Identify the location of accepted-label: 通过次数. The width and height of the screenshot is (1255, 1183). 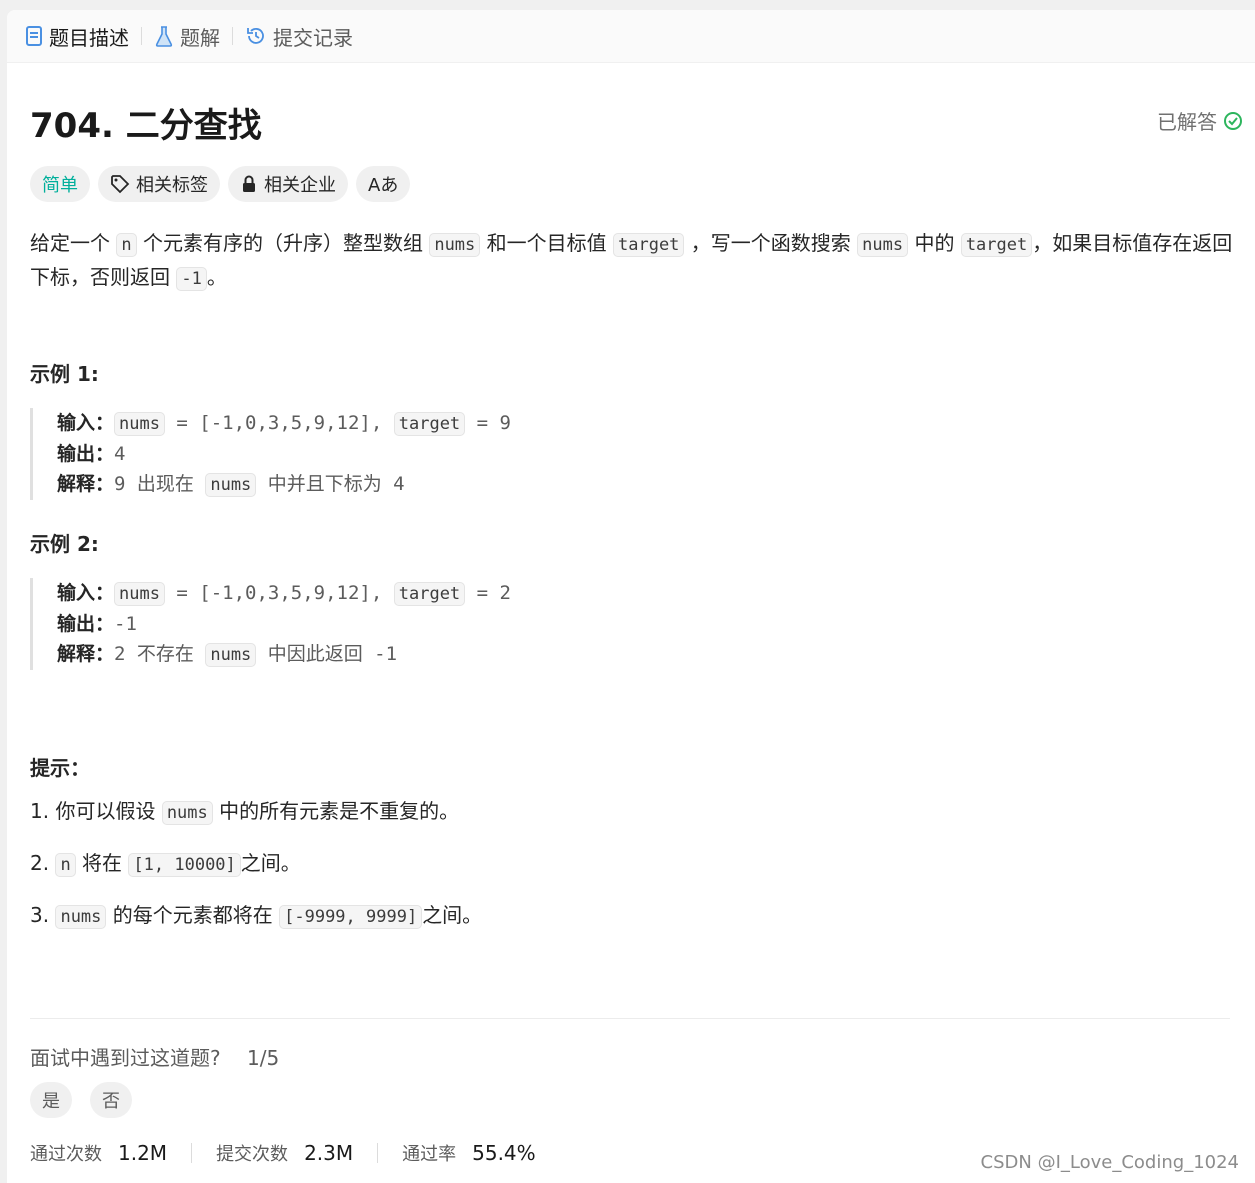
(66, 1154).